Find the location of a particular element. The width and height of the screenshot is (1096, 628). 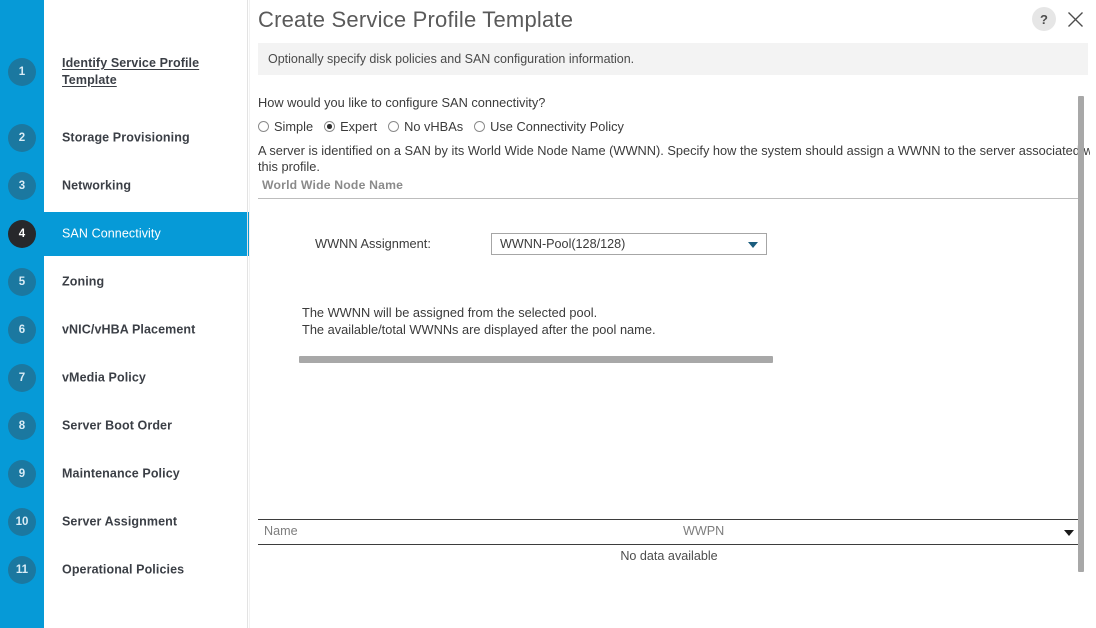

vertical-scrollbar-thumb is located at coordinates (1081, 334).